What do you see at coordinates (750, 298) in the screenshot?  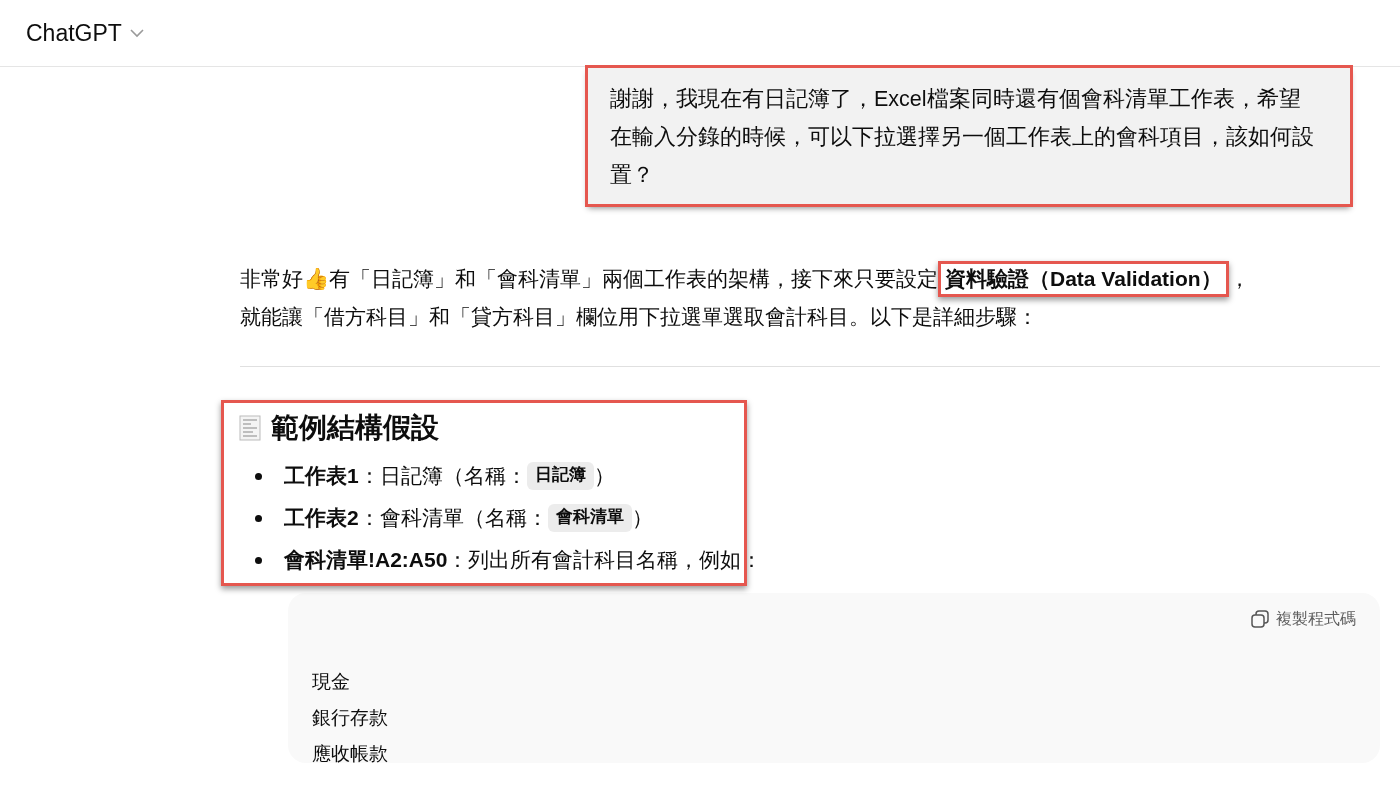 I see `reply-paragraph: 非常好👍有「日記簿」和「會科清單」兩個工作表的架構，接下來只要設定資料驗證（Data Validation），就能讓「借方科目」和「貸方科目」欄位用下拉選單選取會計科目。以下是詳細步驟：` at bounding box center [750, 298].